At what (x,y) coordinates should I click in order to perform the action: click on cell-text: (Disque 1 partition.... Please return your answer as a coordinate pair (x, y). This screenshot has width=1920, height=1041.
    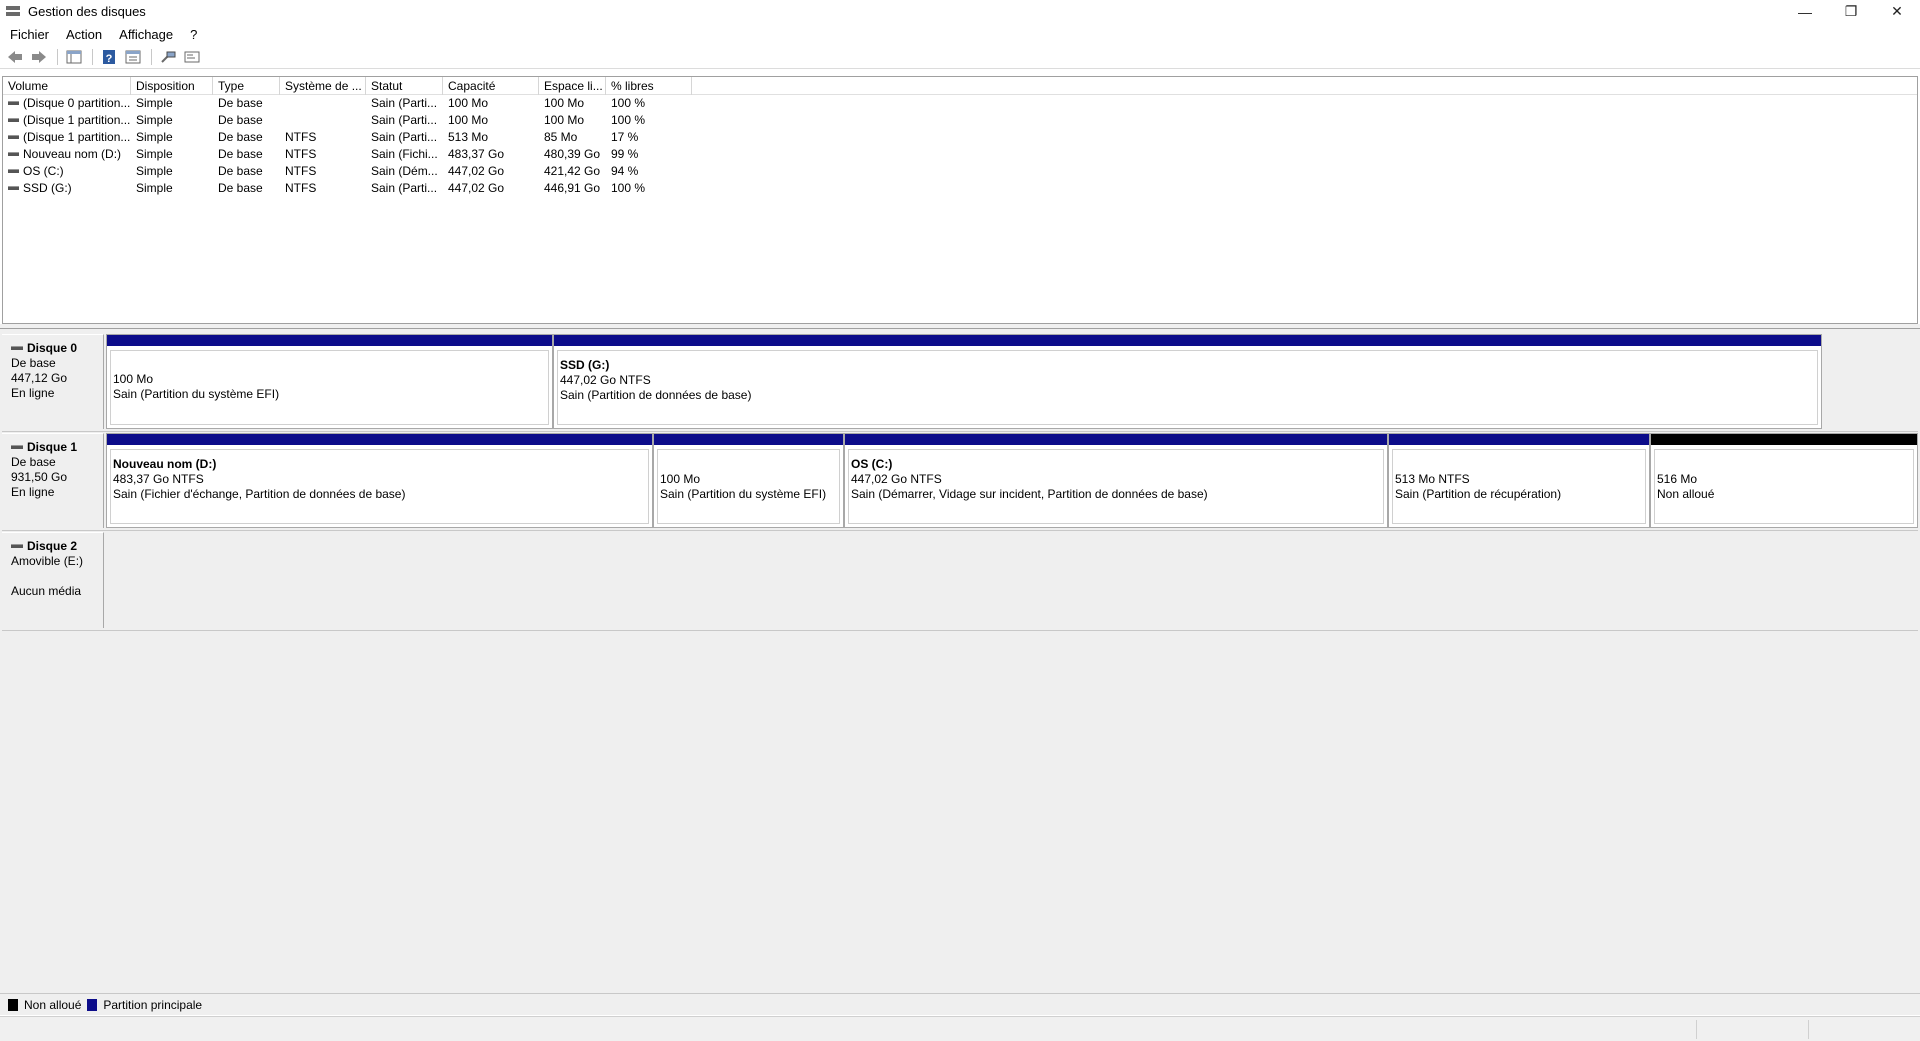
    Looking at the image, I should click on (77, 137).